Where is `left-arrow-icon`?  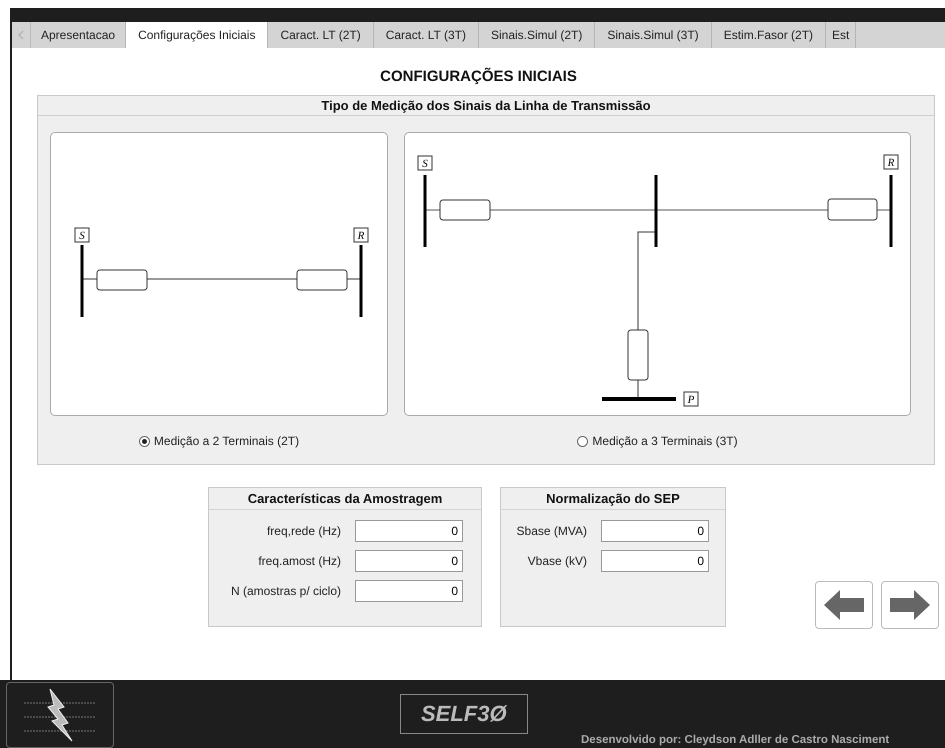 left-arrow-icon is located at coordinates (844, 605).